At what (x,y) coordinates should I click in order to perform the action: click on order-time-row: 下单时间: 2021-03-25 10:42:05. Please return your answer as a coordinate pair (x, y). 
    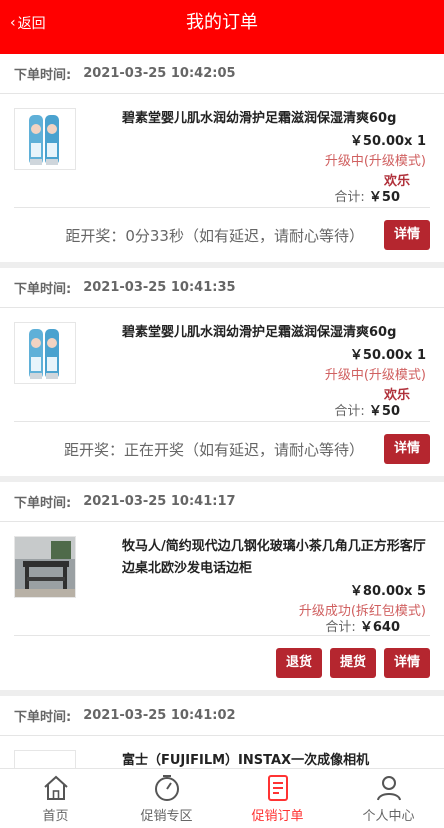
    Looking at the image, I should click on (222, 74).